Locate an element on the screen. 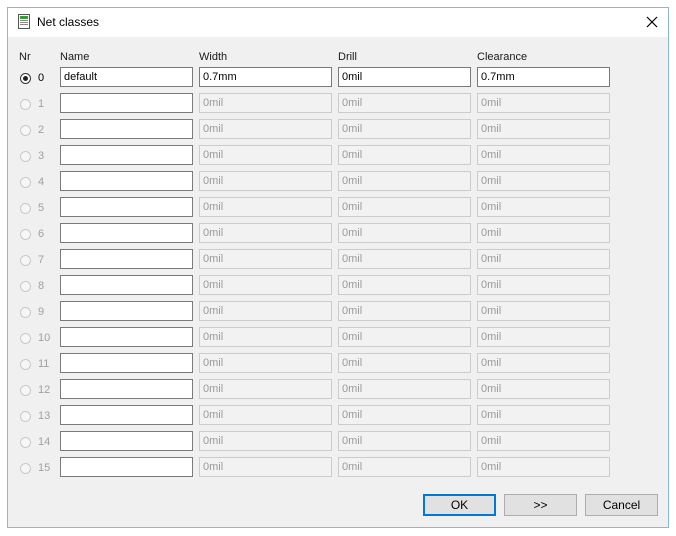 This screenshot has height=536, width=676. net-class-row: 2 0mil 0mil 0mil is located at coordinates (338, 132).